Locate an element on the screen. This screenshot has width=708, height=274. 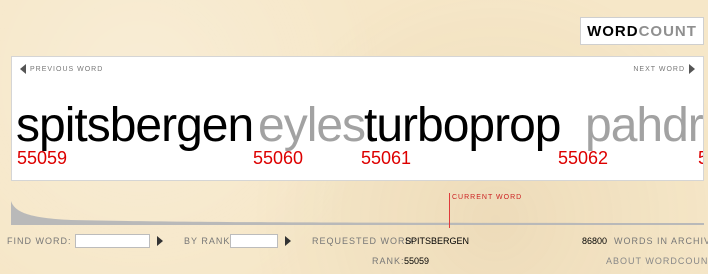
find-go-icon is located at coordinates (160, 241).